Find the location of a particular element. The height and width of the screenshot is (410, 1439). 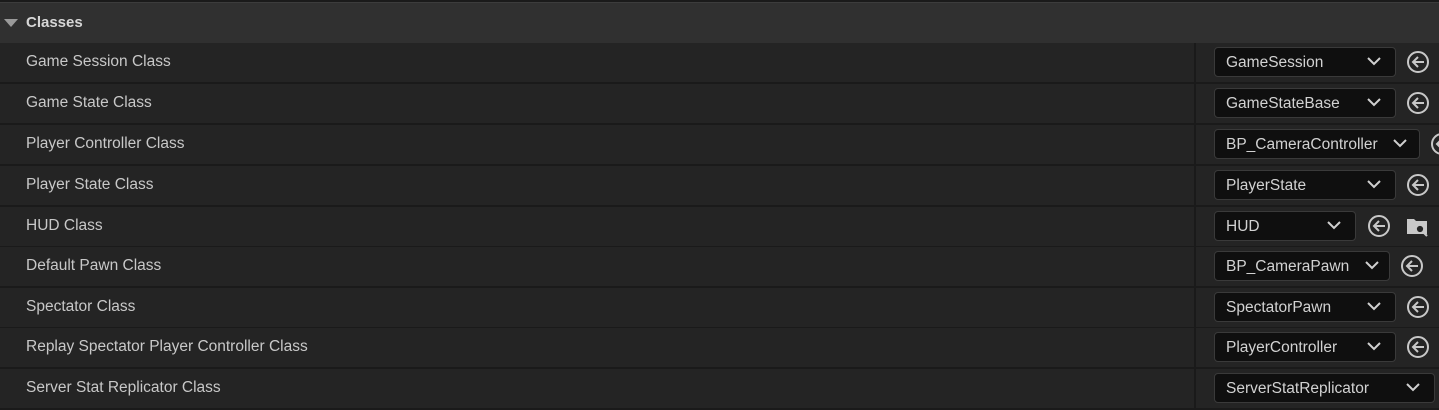

property-label: Player Controller Class is located at coordinates (105, 143).